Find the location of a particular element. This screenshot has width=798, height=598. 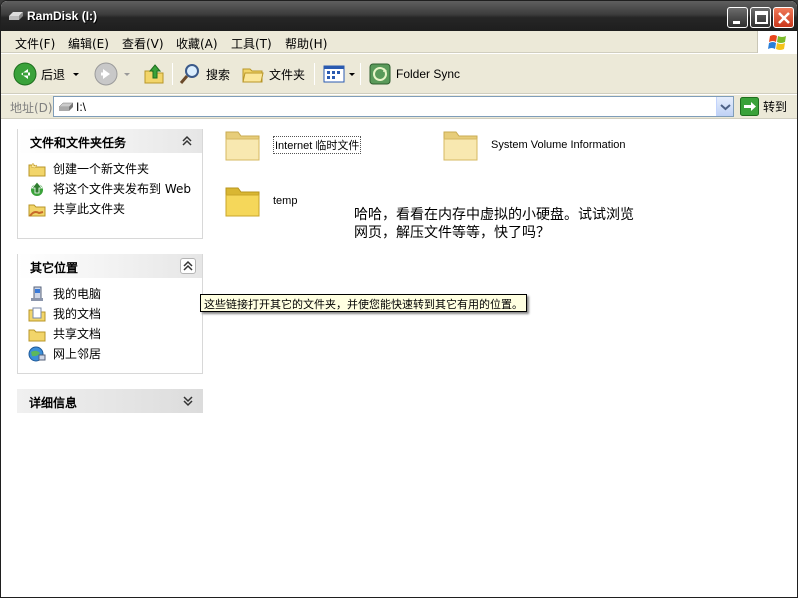

back-button: 后退 is located at coordinates (47, 74).